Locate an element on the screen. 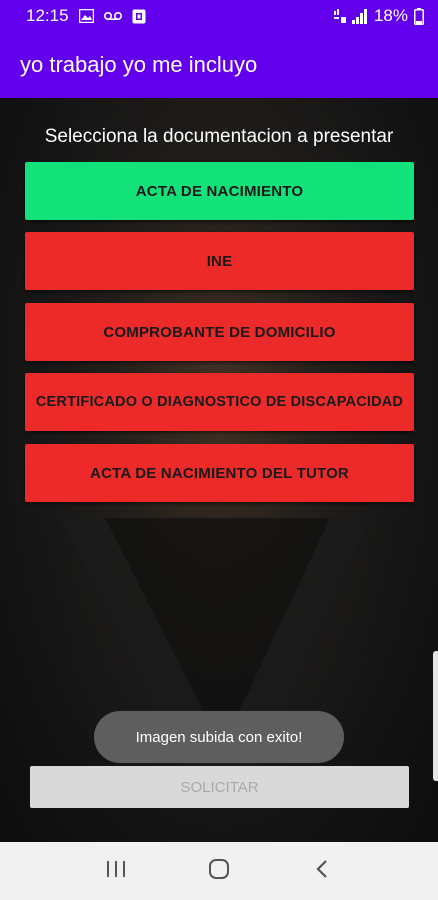 The width and height of the screenshot is (438, 900). recent-apps-icon is located at coordinates (116, 871).